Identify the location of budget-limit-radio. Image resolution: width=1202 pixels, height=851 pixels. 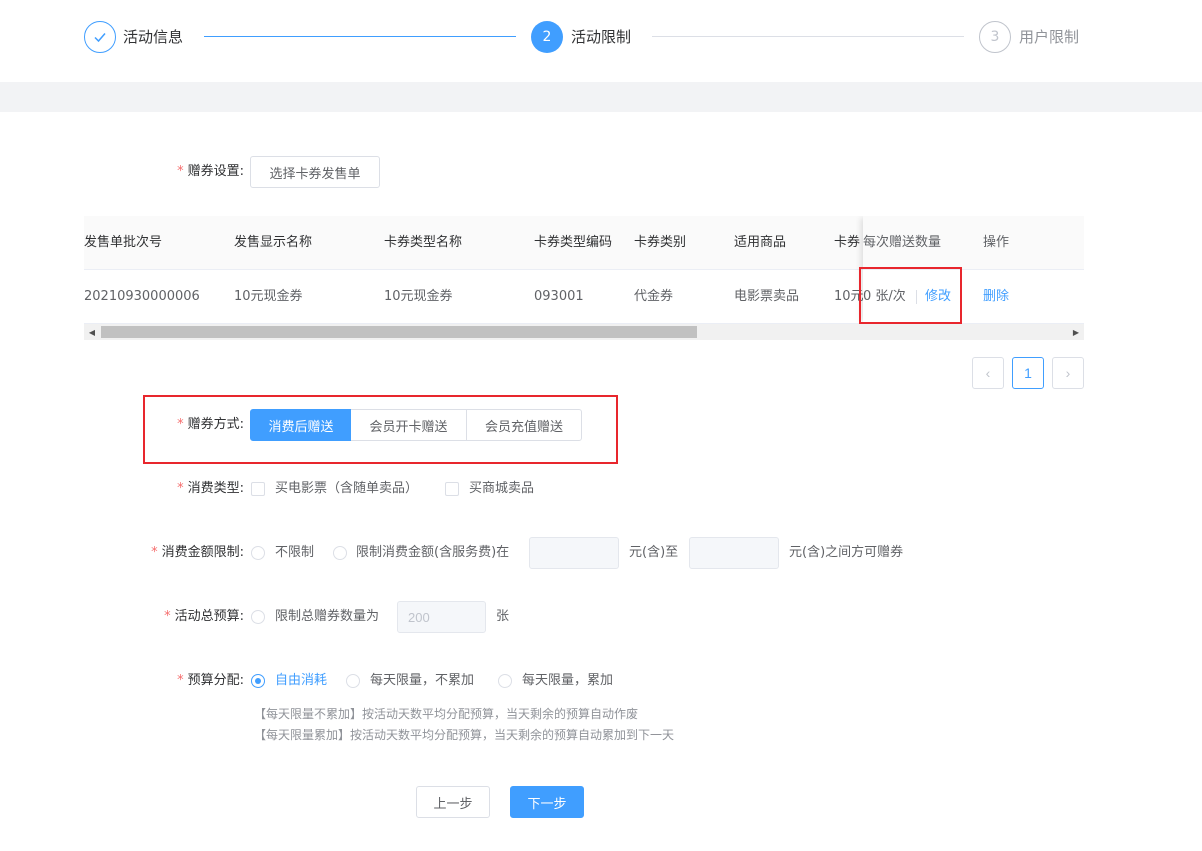
(258, 617).